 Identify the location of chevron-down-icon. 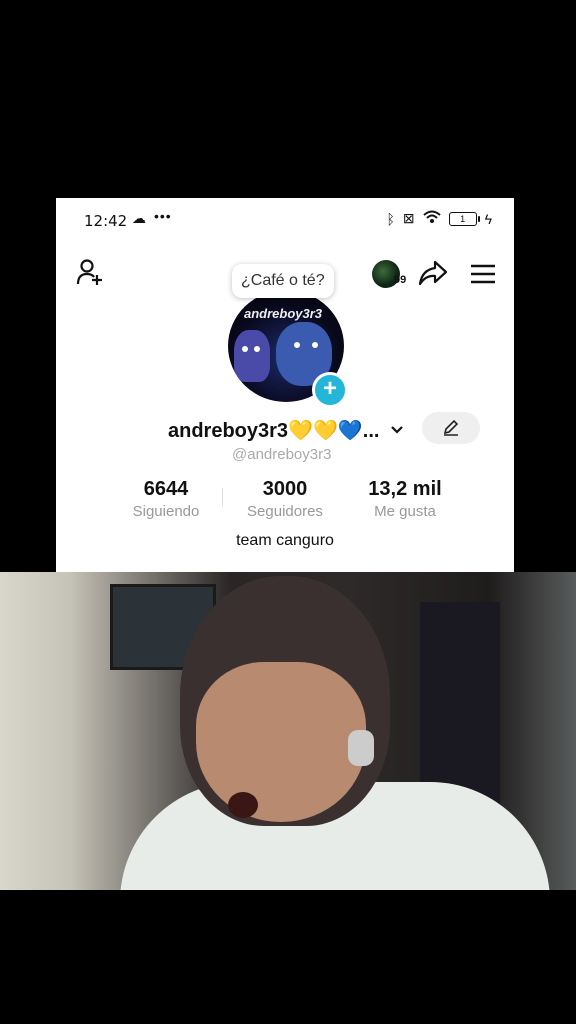
(397, 431).